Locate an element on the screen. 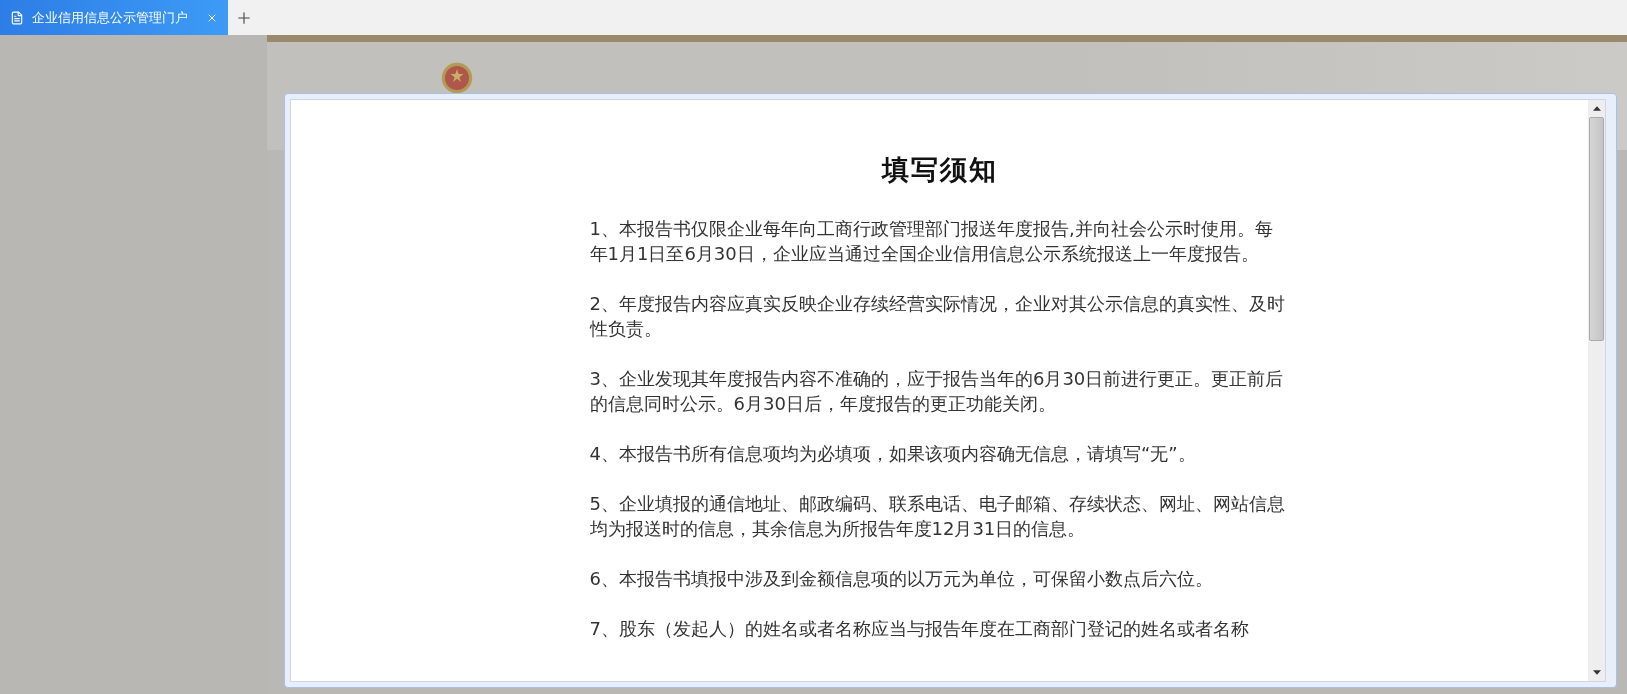 The height and width of the screenshot is (694, 1627). notice-paragraph: 4、本报告书所有信息项均为必填项，如果该项内容确无信息，请填写“无”。 is located at coordinates (893, 454).